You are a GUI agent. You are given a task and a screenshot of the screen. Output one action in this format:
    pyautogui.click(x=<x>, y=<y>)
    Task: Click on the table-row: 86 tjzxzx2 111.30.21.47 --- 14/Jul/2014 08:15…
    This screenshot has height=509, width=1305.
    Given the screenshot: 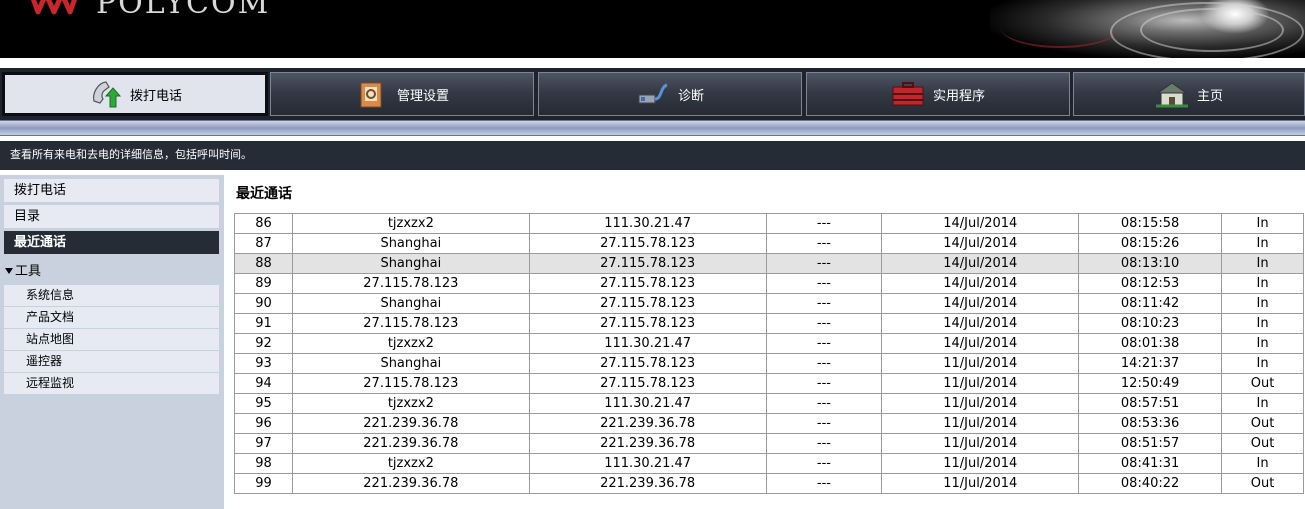 What is the action you would take?
    pyautogui.click(x=769, y=223)
    